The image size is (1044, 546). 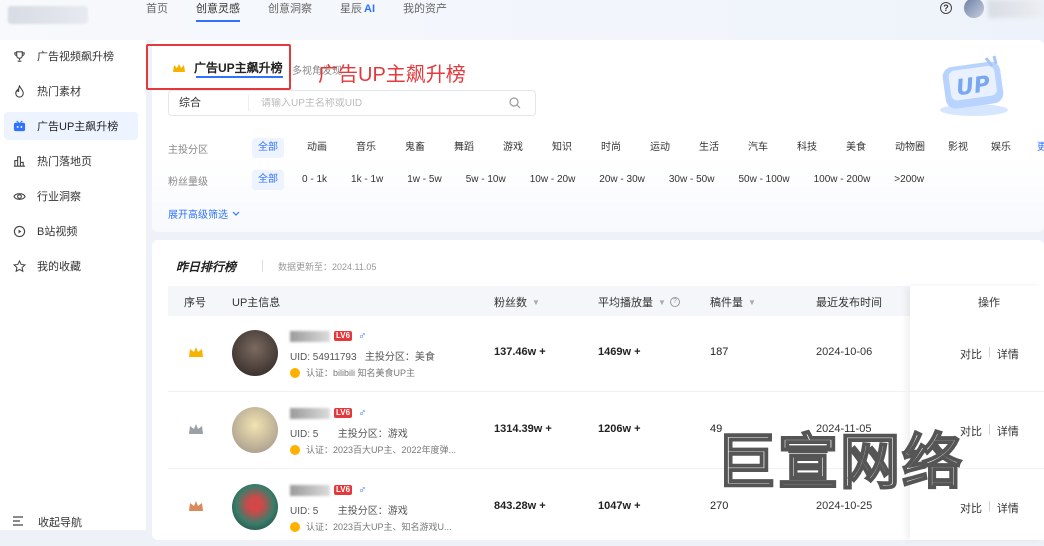 I want to click on col-works: 稿件量 ▼, so click(x=733, y=302).